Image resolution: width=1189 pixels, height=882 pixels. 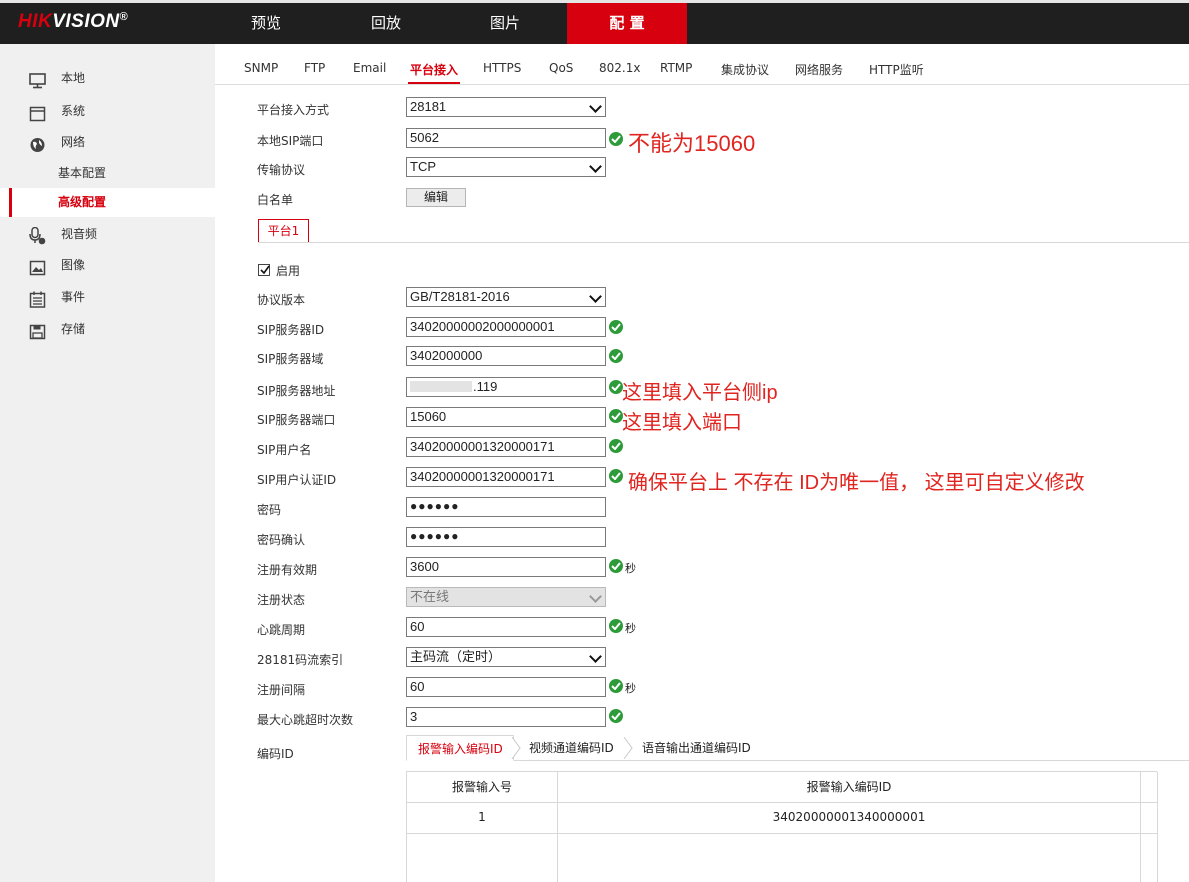 What do you see at coordinates (896, 69) in the screenshot?
I see `tab-http-listen: HTTP监听` at bounding box center [896, 69].